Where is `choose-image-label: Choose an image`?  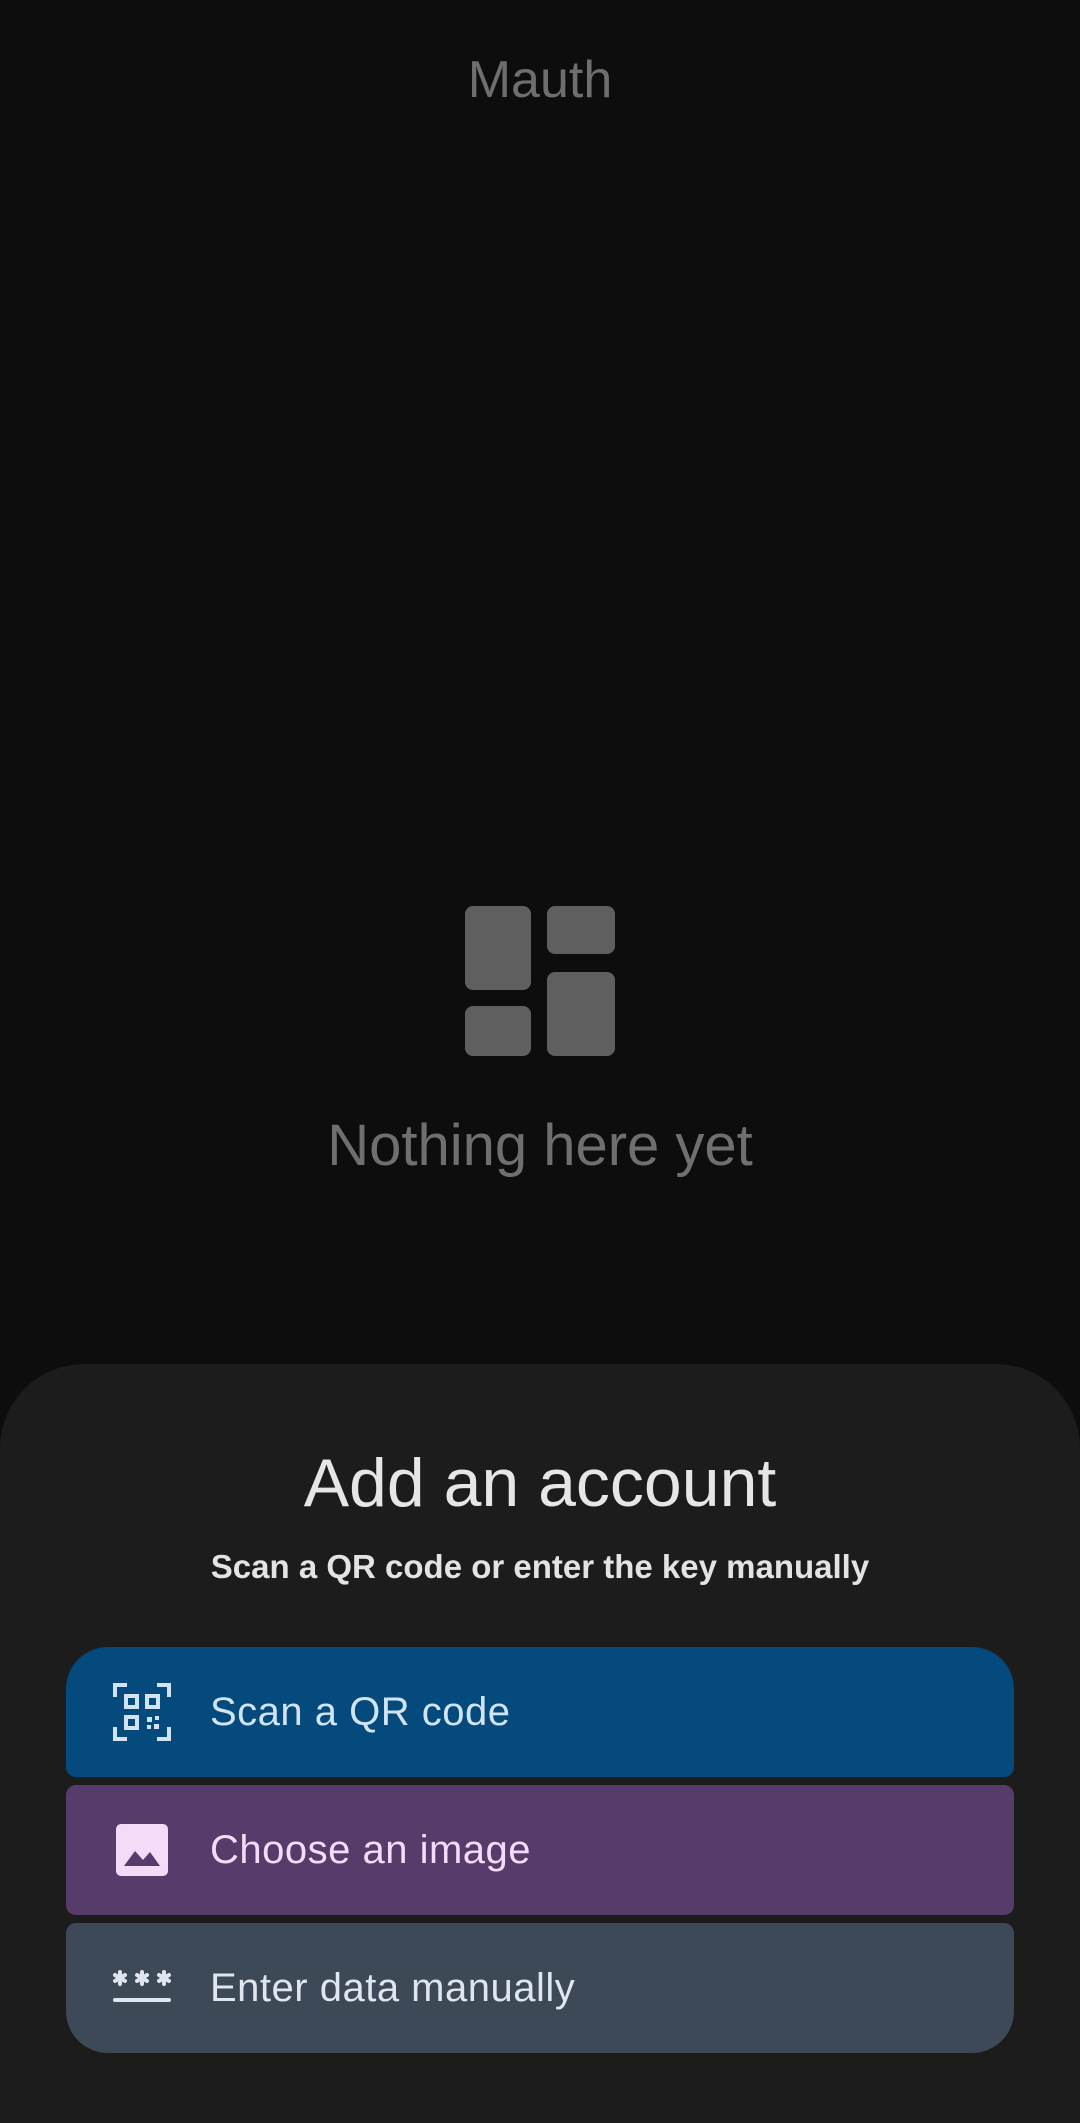 choose-image-label: Choose an image is located at coordinates (371, 1849).